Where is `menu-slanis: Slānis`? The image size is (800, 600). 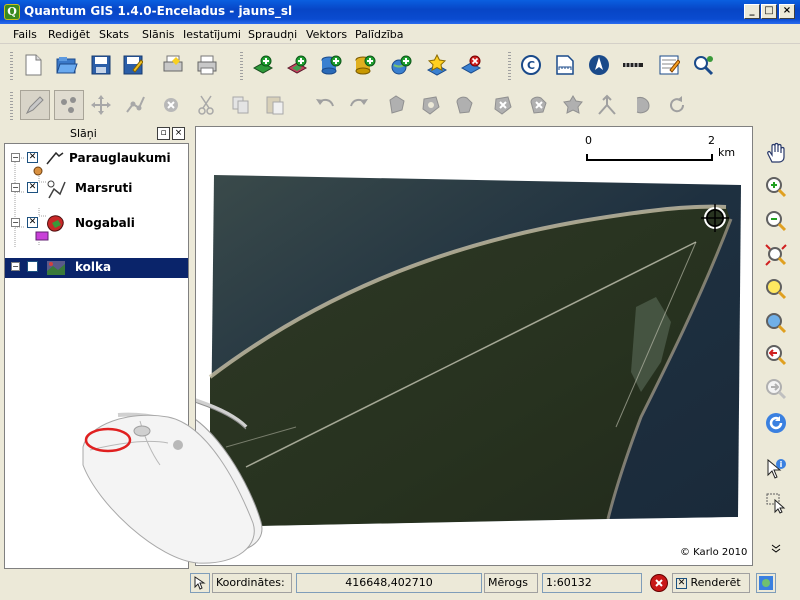 menu-slanis: Slānis is located at coordinates (158, 34).